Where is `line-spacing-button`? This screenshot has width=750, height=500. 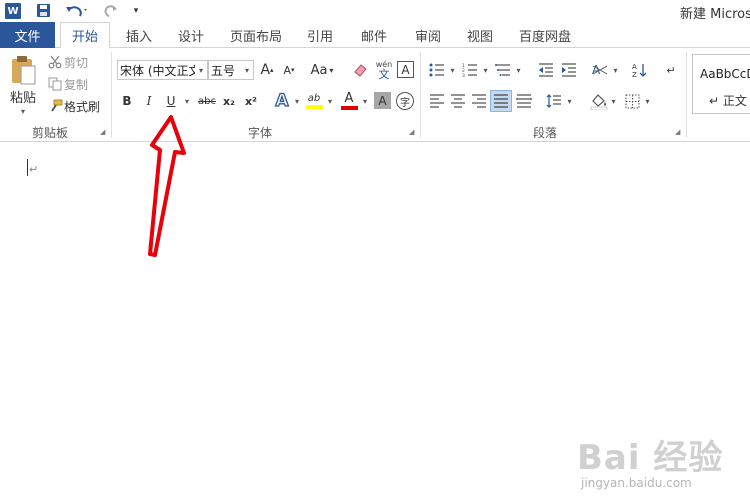 line-spacing-button is located at coordinates (554, 101).